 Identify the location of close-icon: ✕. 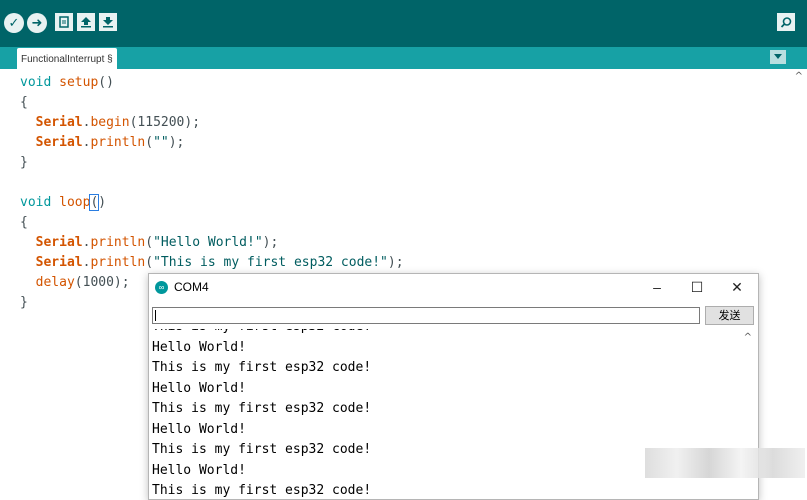
(737, 287).